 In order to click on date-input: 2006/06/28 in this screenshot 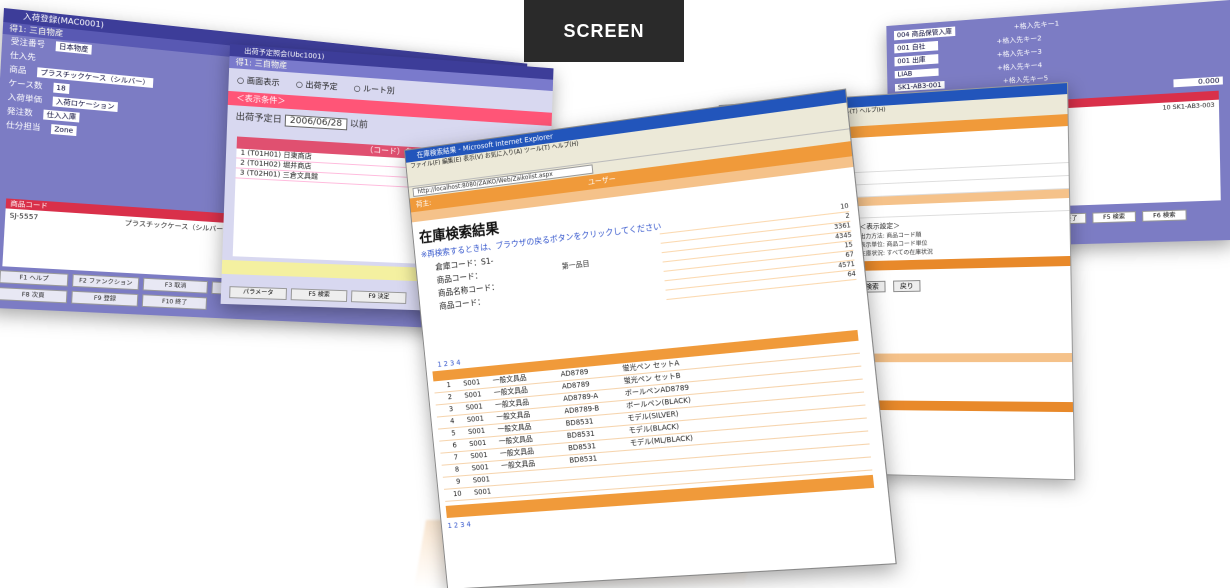, I will do `click(316, 122)`.